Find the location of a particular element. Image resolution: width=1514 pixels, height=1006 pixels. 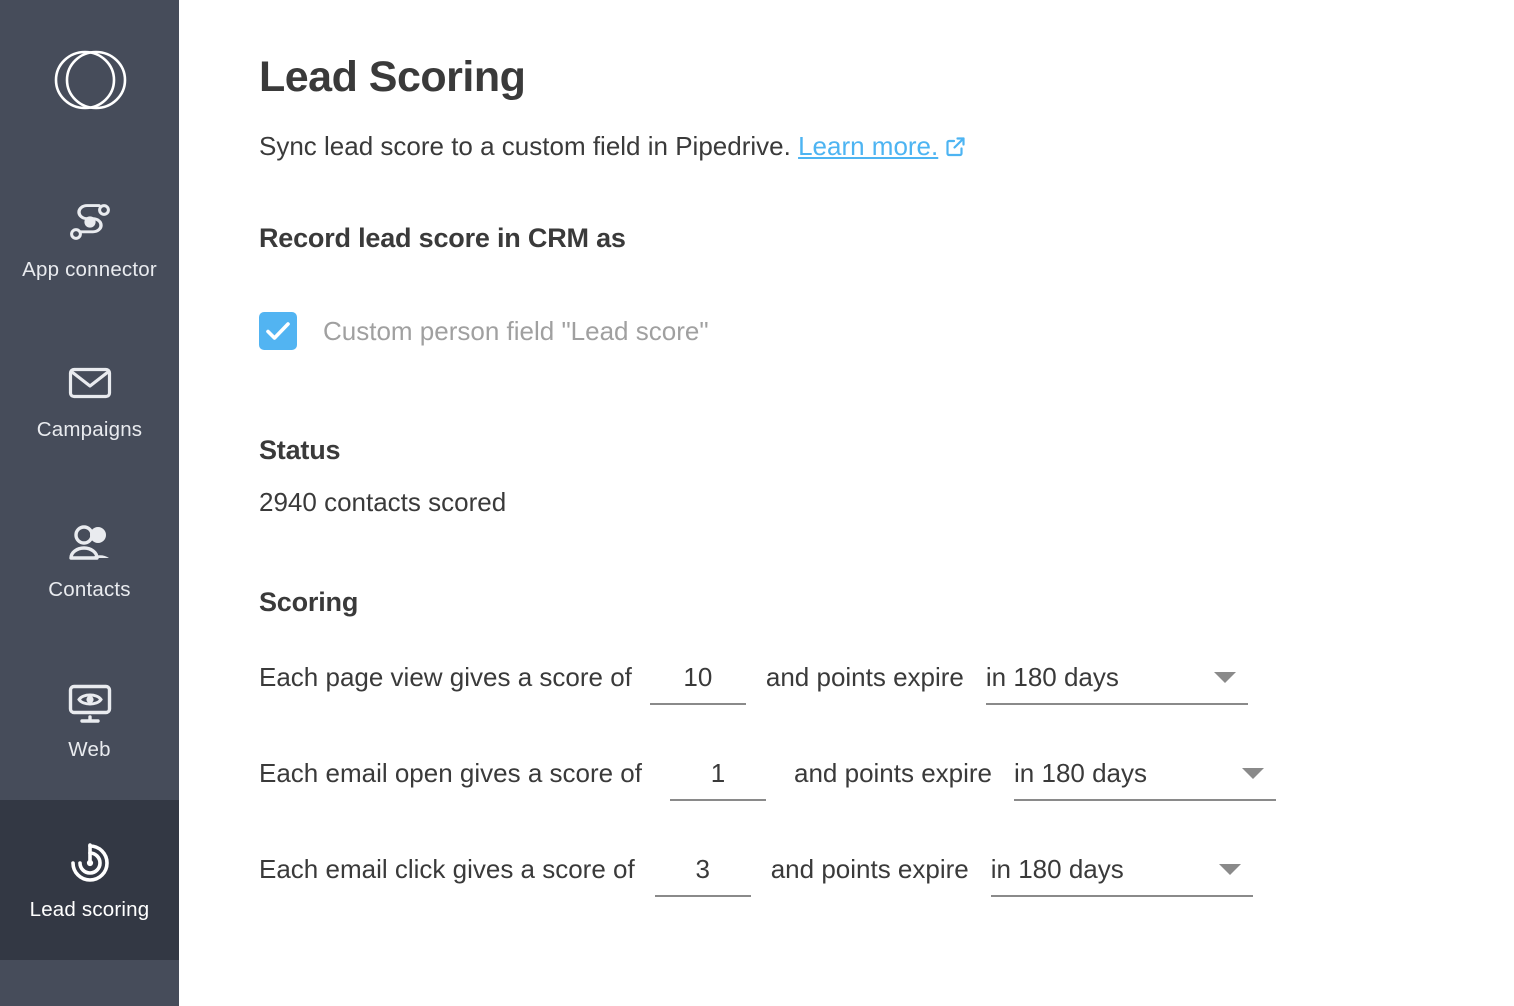

page-title: Lead Scoring is located at coordinates (392, 77).